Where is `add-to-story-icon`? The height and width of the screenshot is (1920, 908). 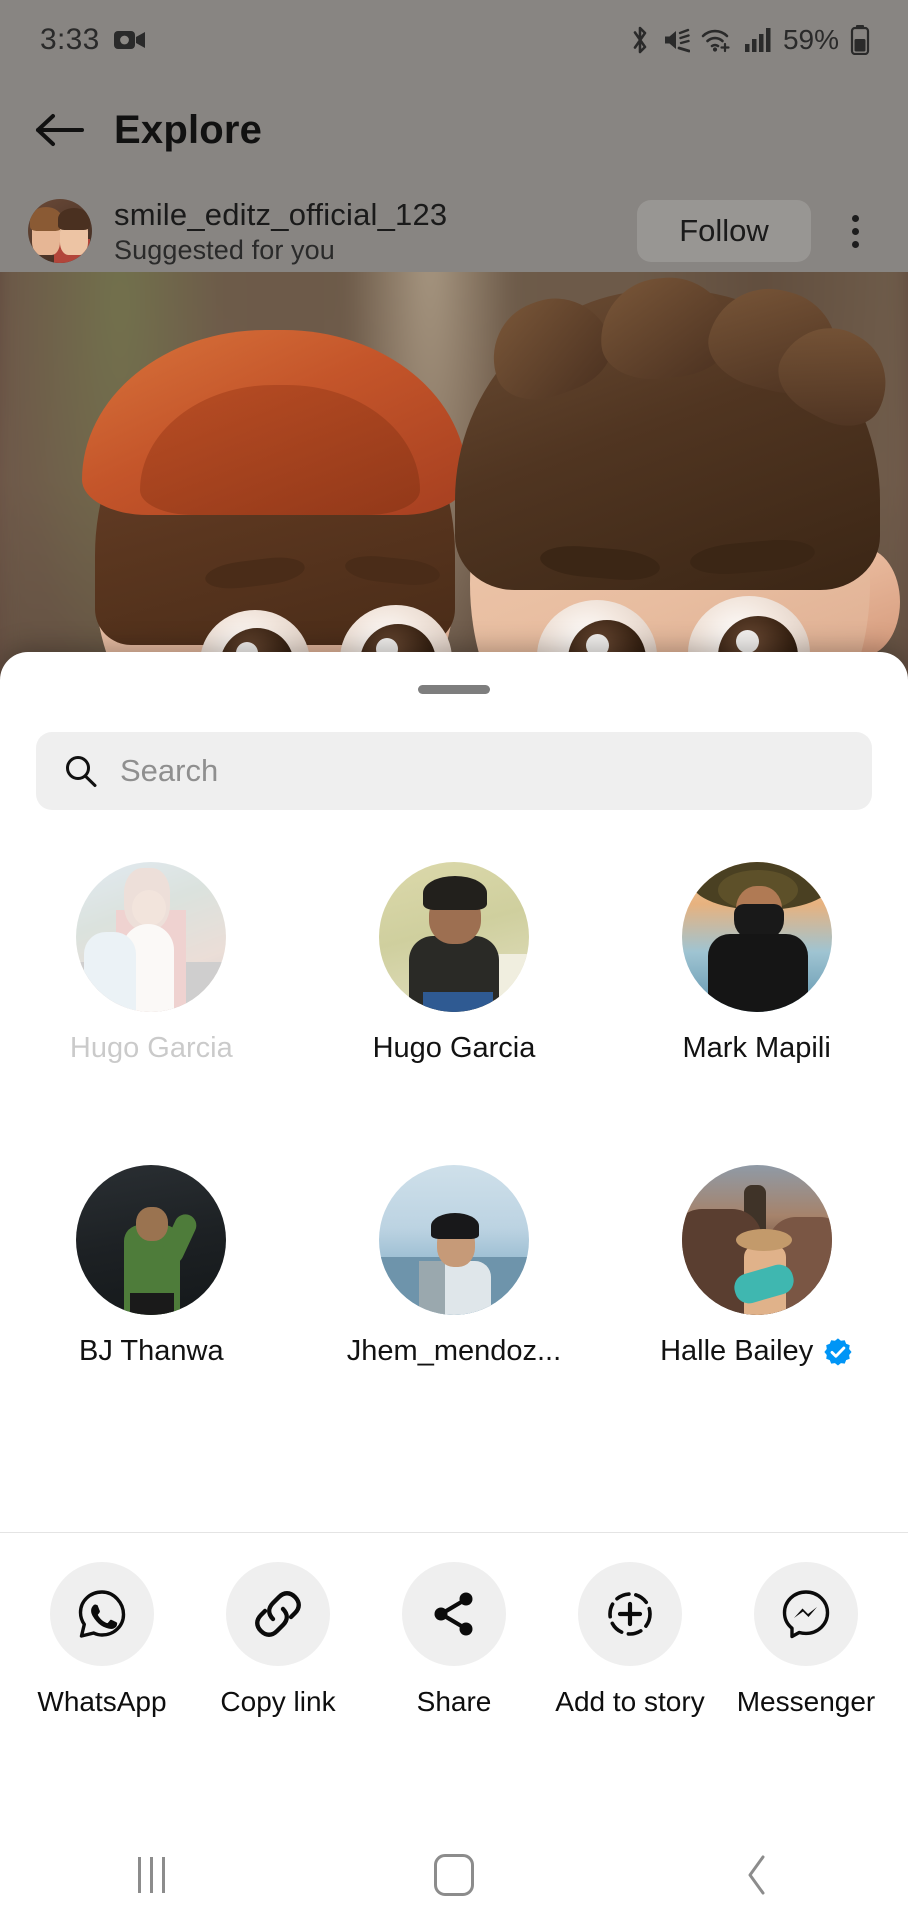 add-to-story-icon is located at coordinates (630, 1614).